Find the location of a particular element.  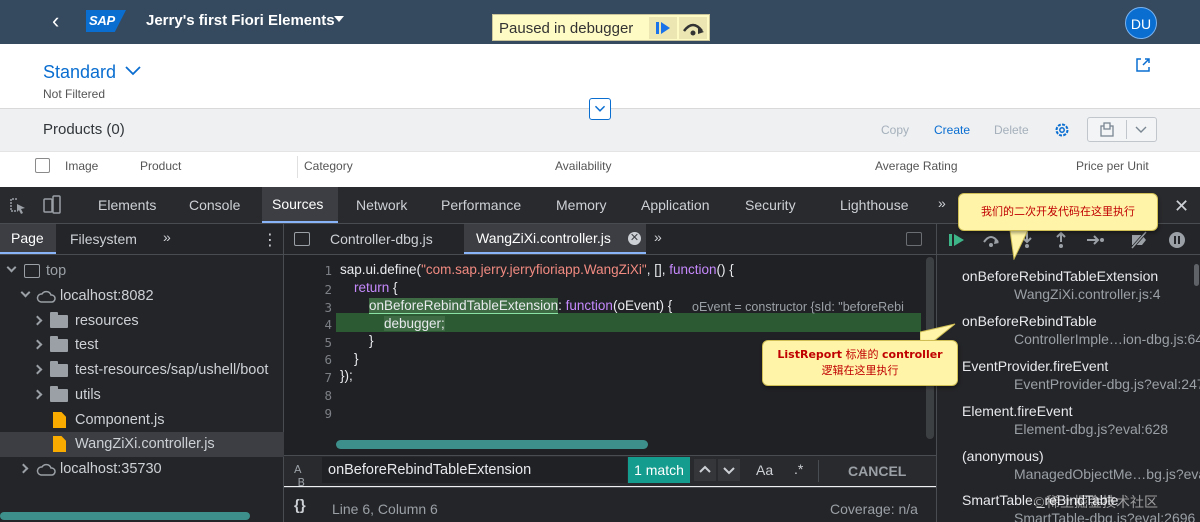

step-icon is located at coordinates (1095, 240).